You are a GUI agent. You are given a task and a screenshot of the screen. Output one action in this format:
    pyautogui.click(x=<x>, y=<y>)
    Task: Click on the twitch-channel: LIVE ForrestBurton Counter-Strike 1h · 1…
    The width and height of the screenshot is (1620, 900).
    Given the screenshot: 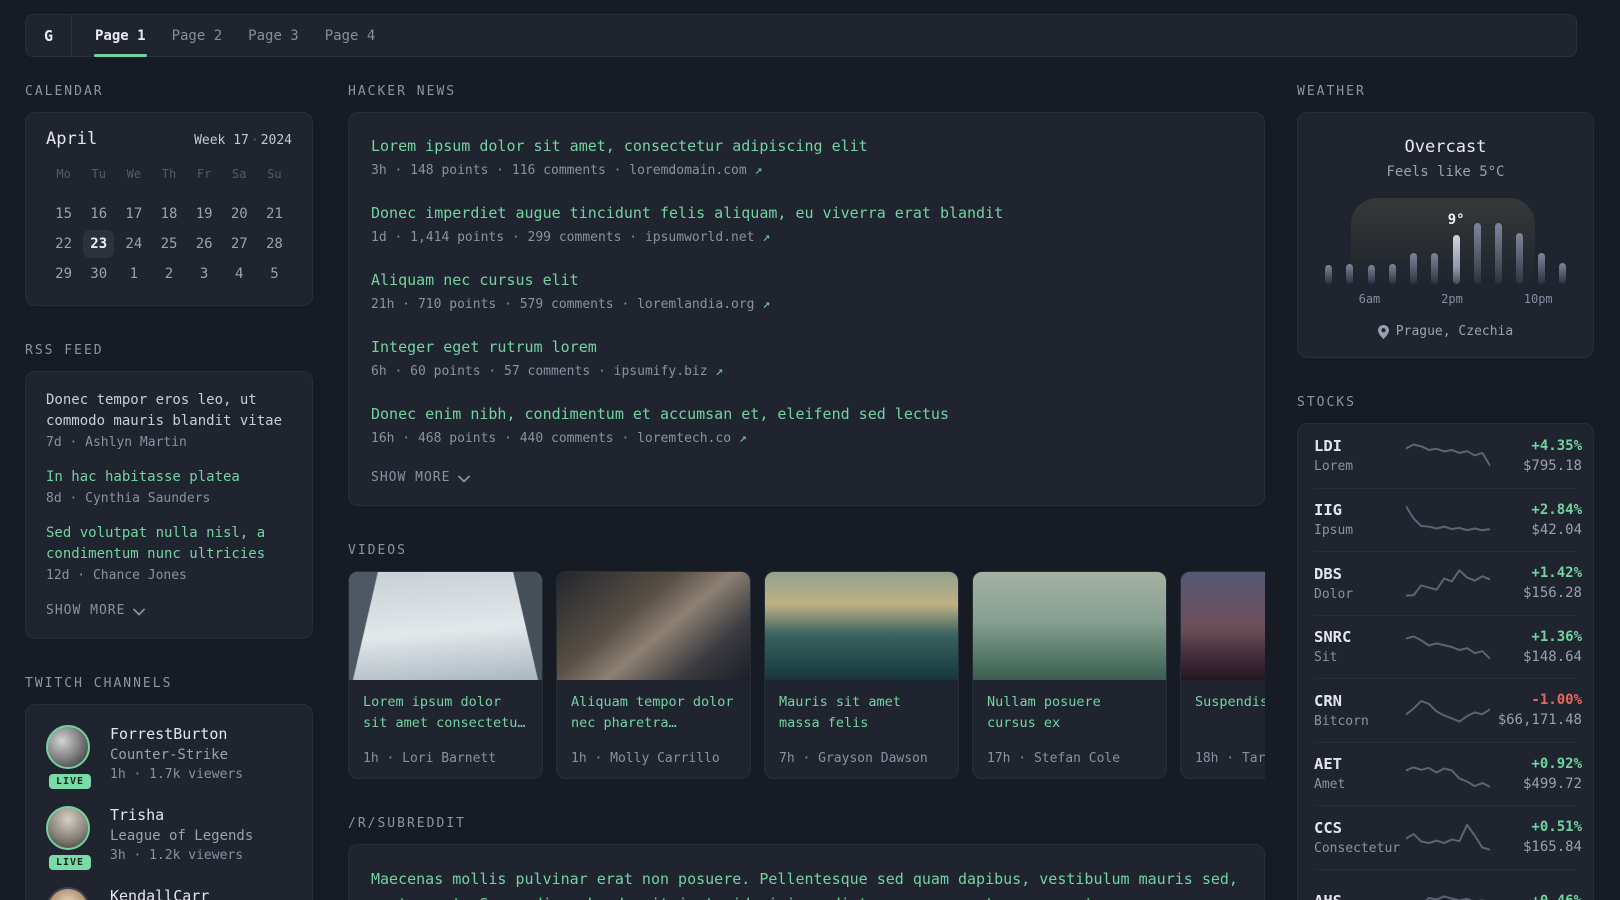 What is the action you would take?
    pyautogui.click(x=169, y=758)
    